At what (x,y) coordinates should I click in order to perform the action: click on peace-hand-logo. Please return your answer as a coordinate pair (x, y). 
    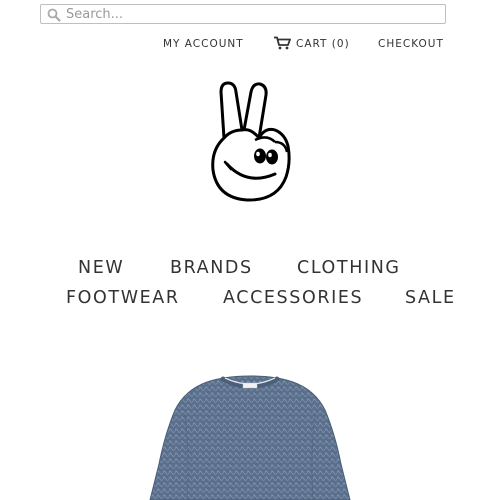
    Looking at the image, I should click on (250, 142).